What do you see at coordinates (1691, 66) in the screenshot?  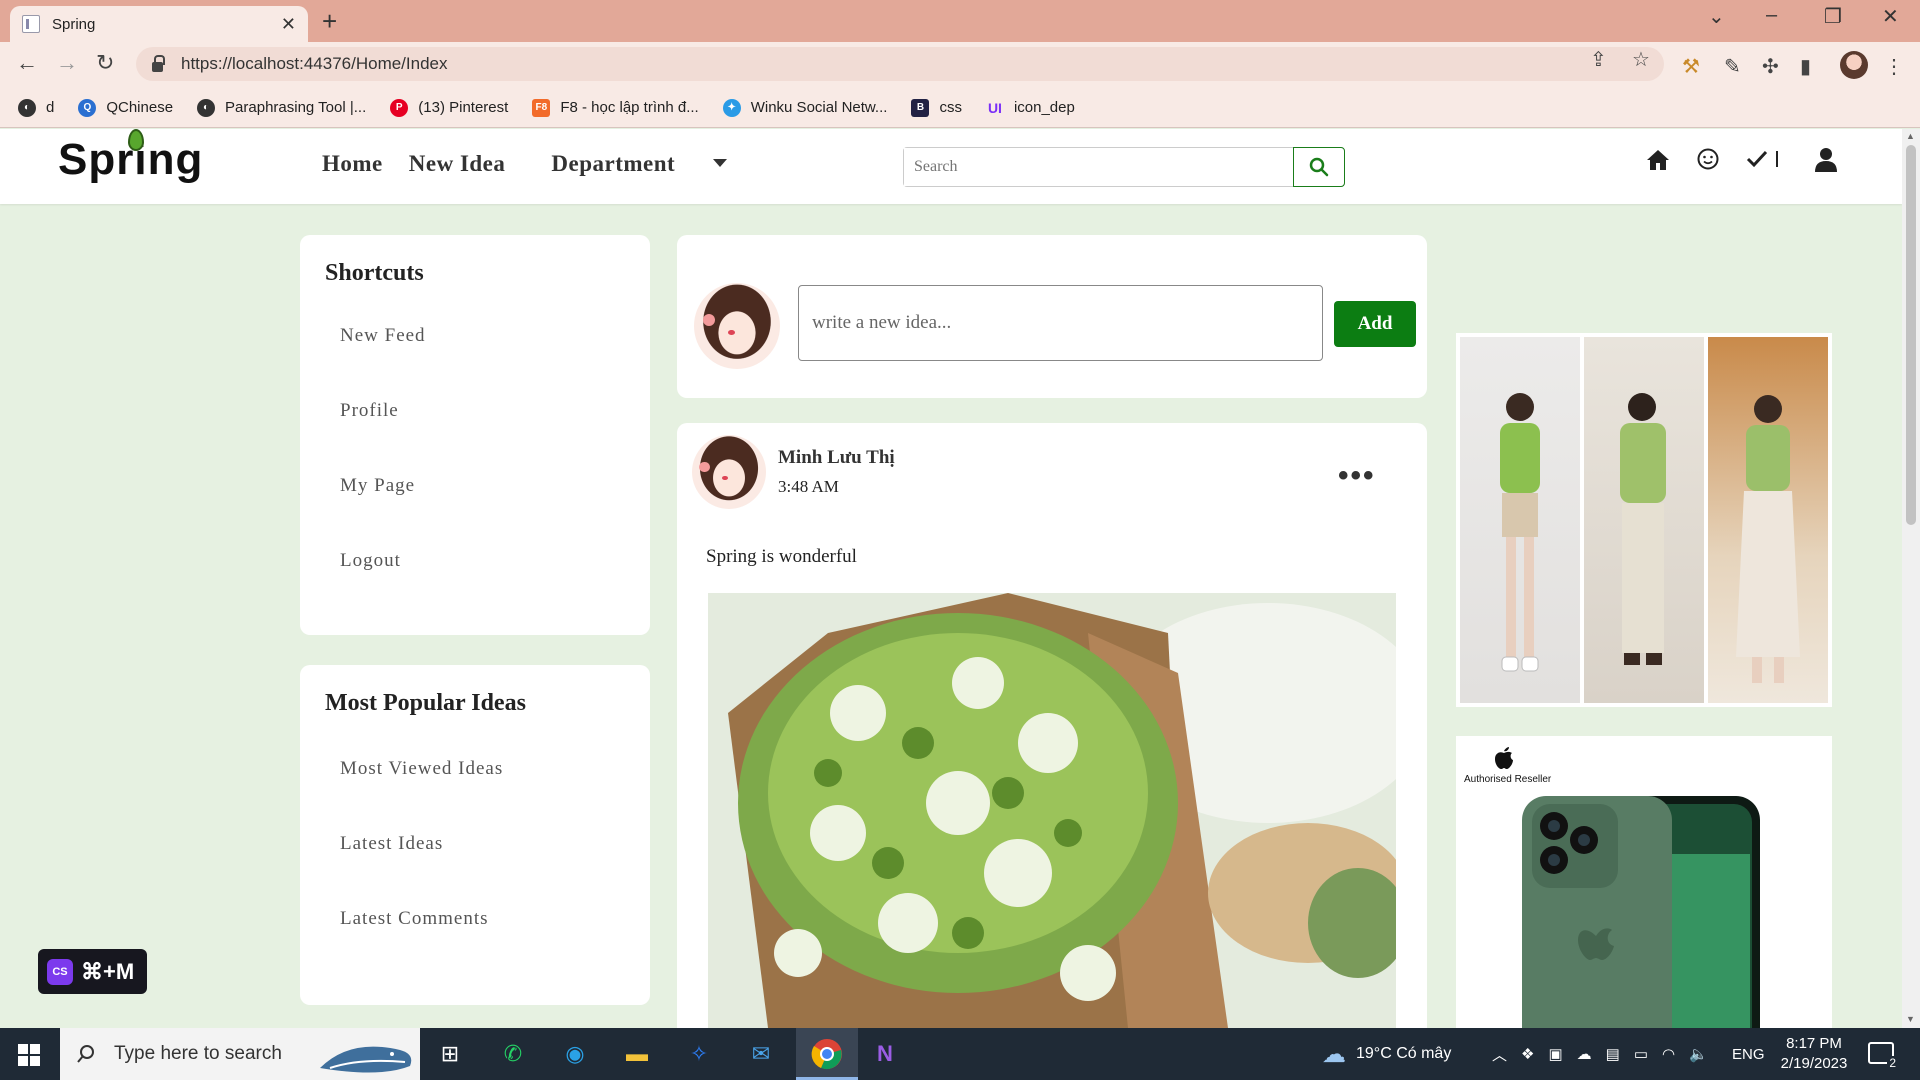 I see `extension-tool-icon: ⚒` at bounding box center [1691, 66].